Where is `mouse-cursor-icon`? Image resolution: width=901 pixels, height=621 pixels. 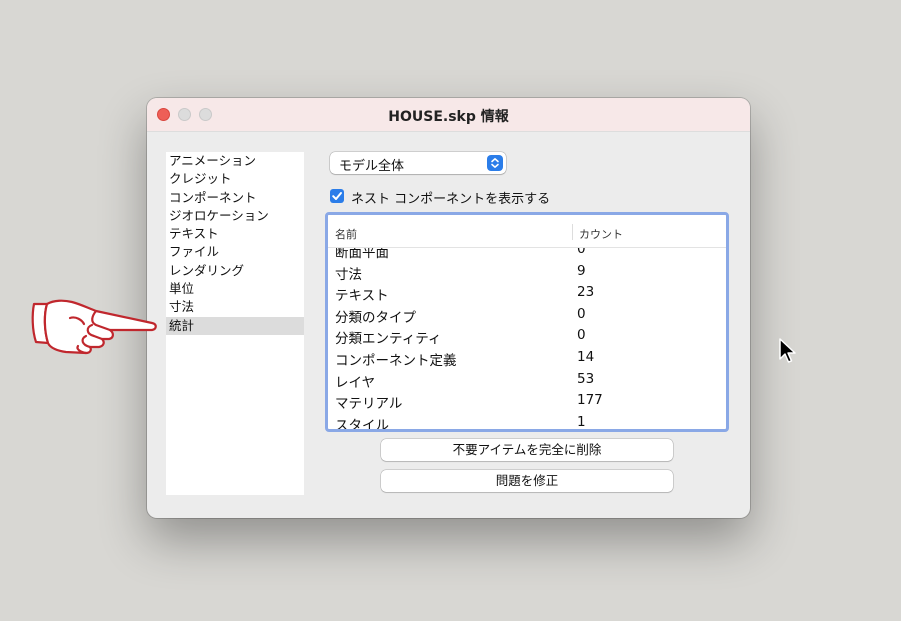
mouse-cursor-icon is located at coordinates (788, 353).